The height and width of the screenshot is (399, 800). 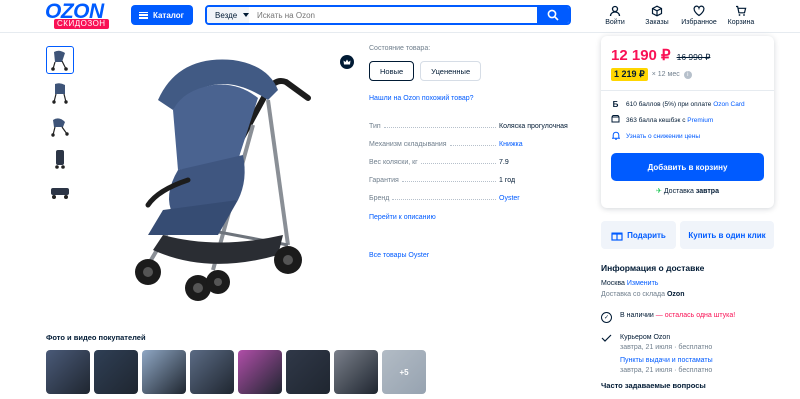 I want to click on login-label: Войти, so click(x=615, y=22).